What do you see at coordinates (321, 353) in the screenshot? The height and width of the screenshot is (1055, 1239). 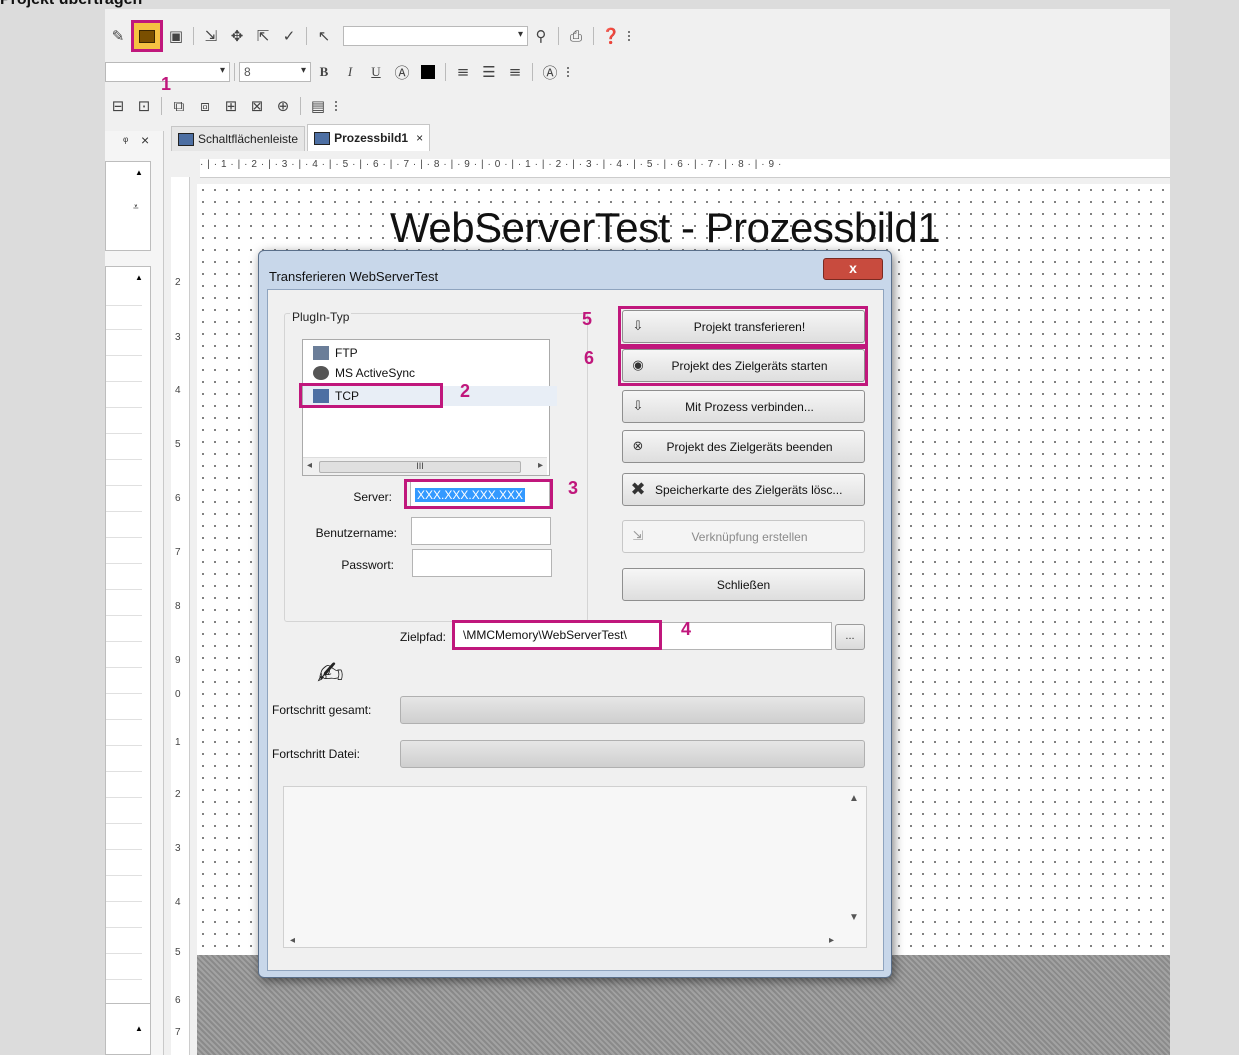 I see `ftp-icon` at bounding box center [321, 353].